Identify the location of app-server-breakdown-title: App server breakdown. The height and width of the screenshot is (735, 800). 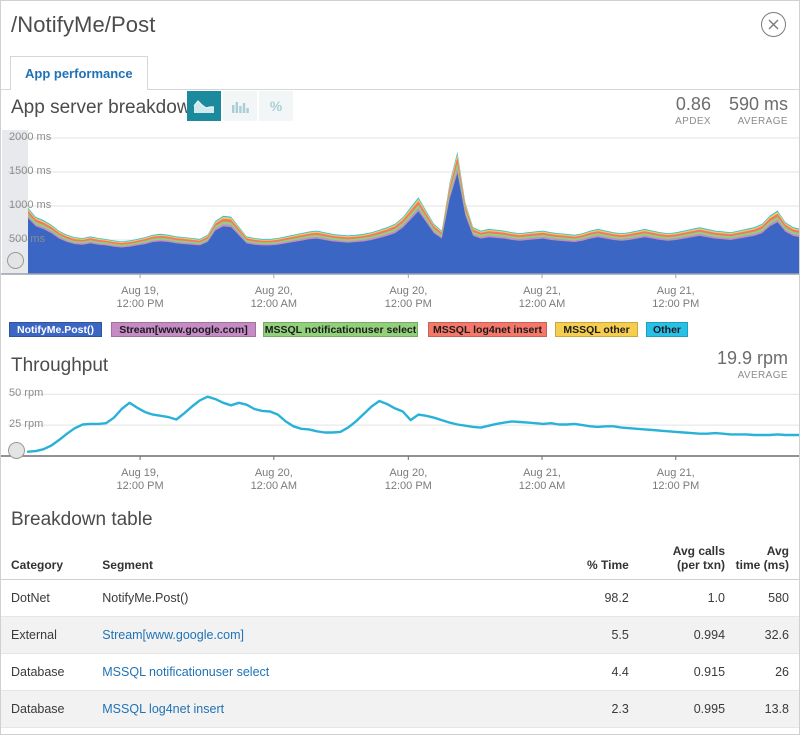
(106, 107).